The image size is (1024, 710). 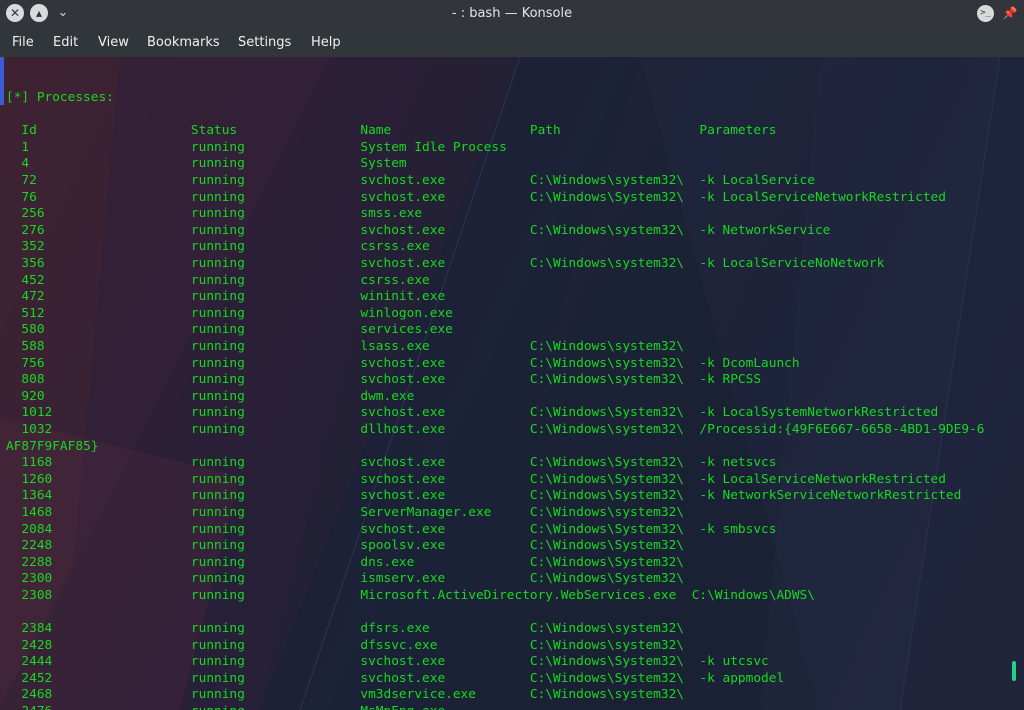 I want to click on terminal-line: 4 running System, so click(x=206, y=164).